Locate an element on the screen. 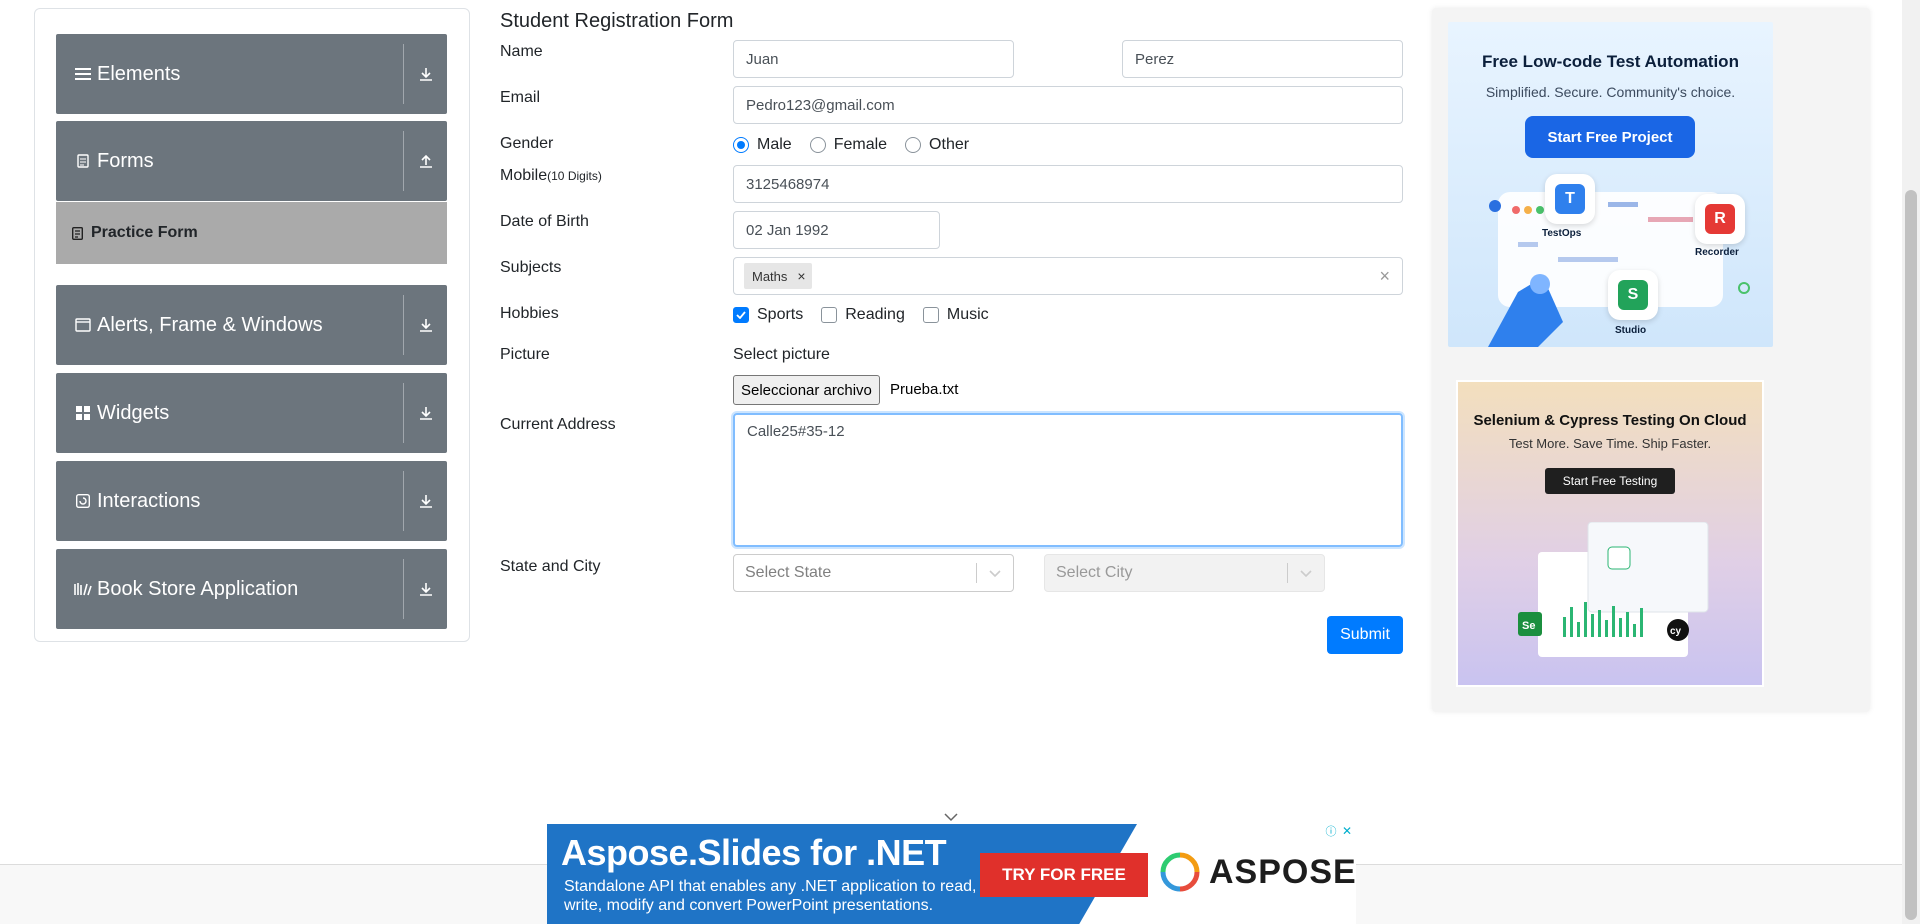  sidebar-group-interactions: Interactions is located at coordinates (251, 501).